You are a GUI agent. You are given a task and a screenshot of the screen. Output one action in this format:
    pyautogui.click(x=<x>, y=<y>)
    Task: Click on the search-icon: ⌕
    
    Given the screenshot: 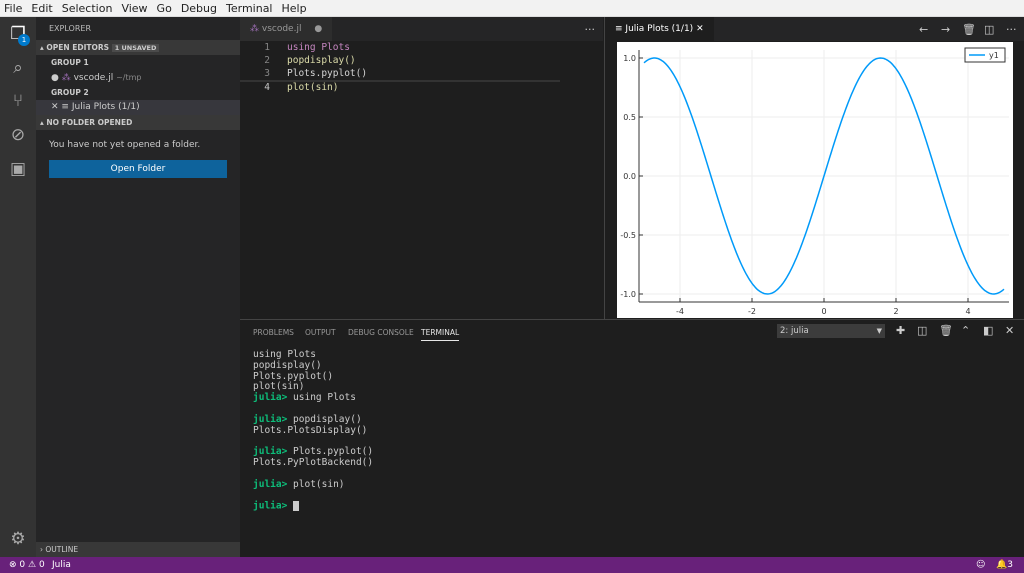 What is the action you would take?
    pyautogui.click(x=18, y=68)
    